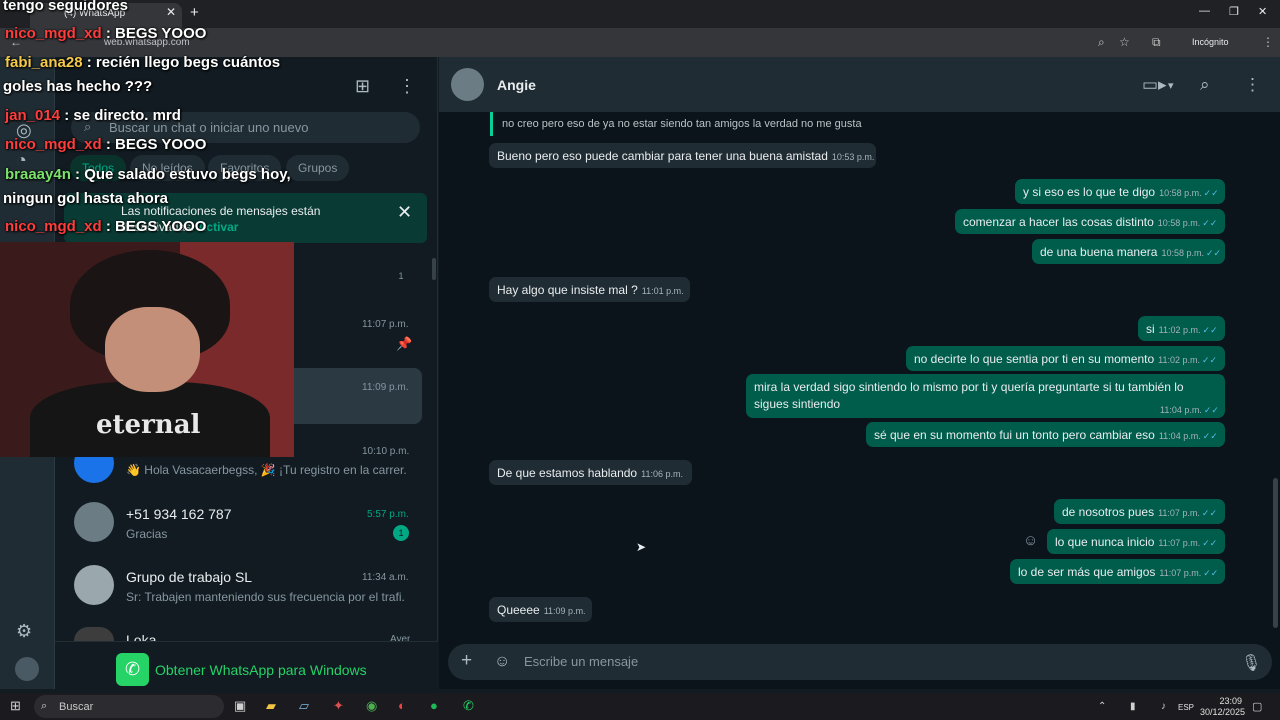  Describe the element at coordinates (362, 86) in the screenshot. I see `new-chat-icon: ⊞` at that location.